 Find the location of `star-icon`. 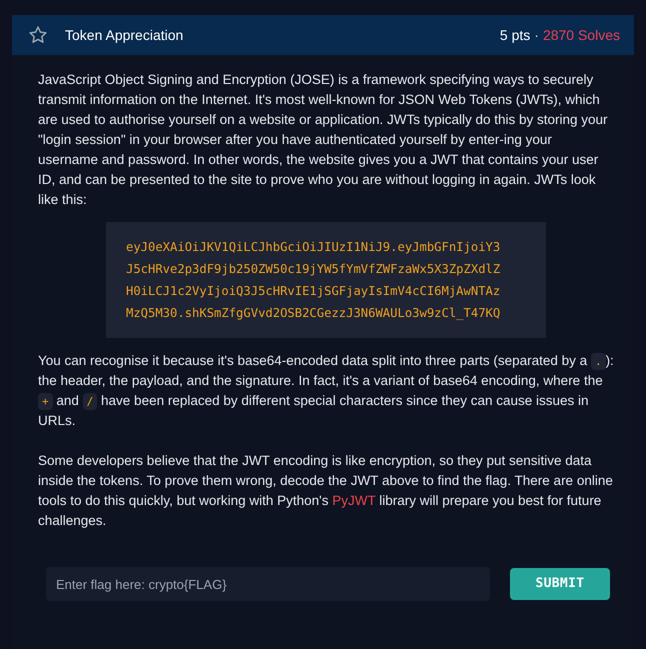

star-icon is located at coordinates (38, 35).